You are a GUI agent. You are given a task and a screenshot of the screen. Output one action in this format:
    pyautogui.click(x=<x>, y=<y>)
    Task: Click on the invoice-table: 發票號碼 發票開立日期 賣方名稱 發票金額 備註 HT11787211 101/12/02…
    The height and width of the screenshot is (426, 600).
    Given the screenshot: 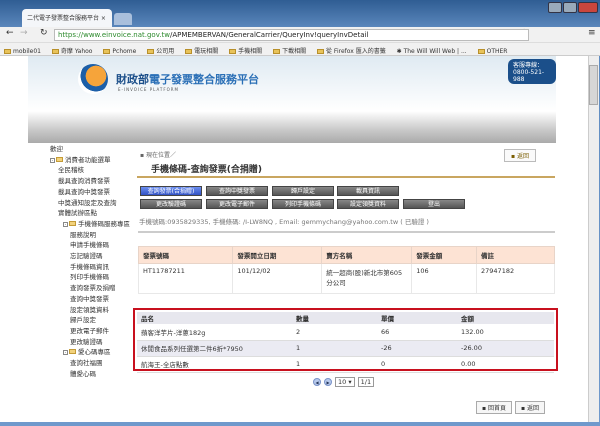 What is the action you would take?
    pyautogui.click(x=346, y=270)
    